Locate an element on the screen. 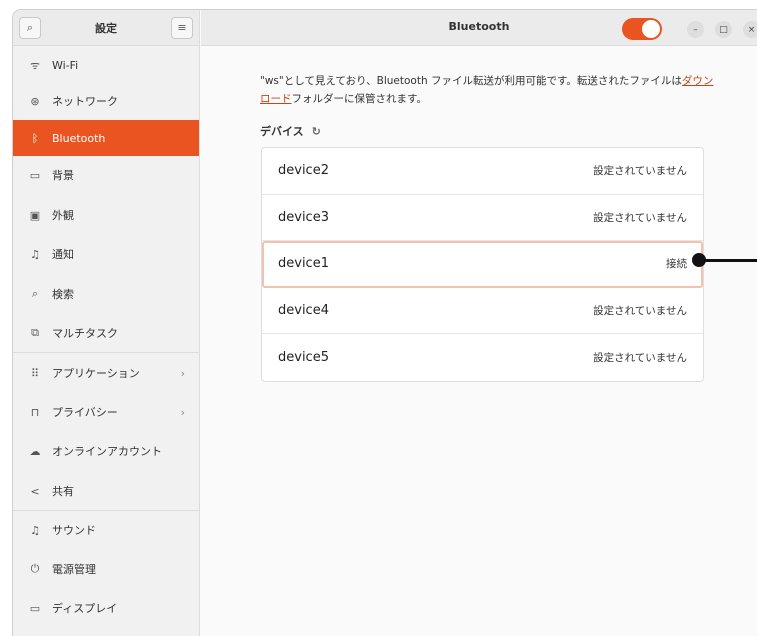  device-name: device4 is located at coordinates (303, 311).